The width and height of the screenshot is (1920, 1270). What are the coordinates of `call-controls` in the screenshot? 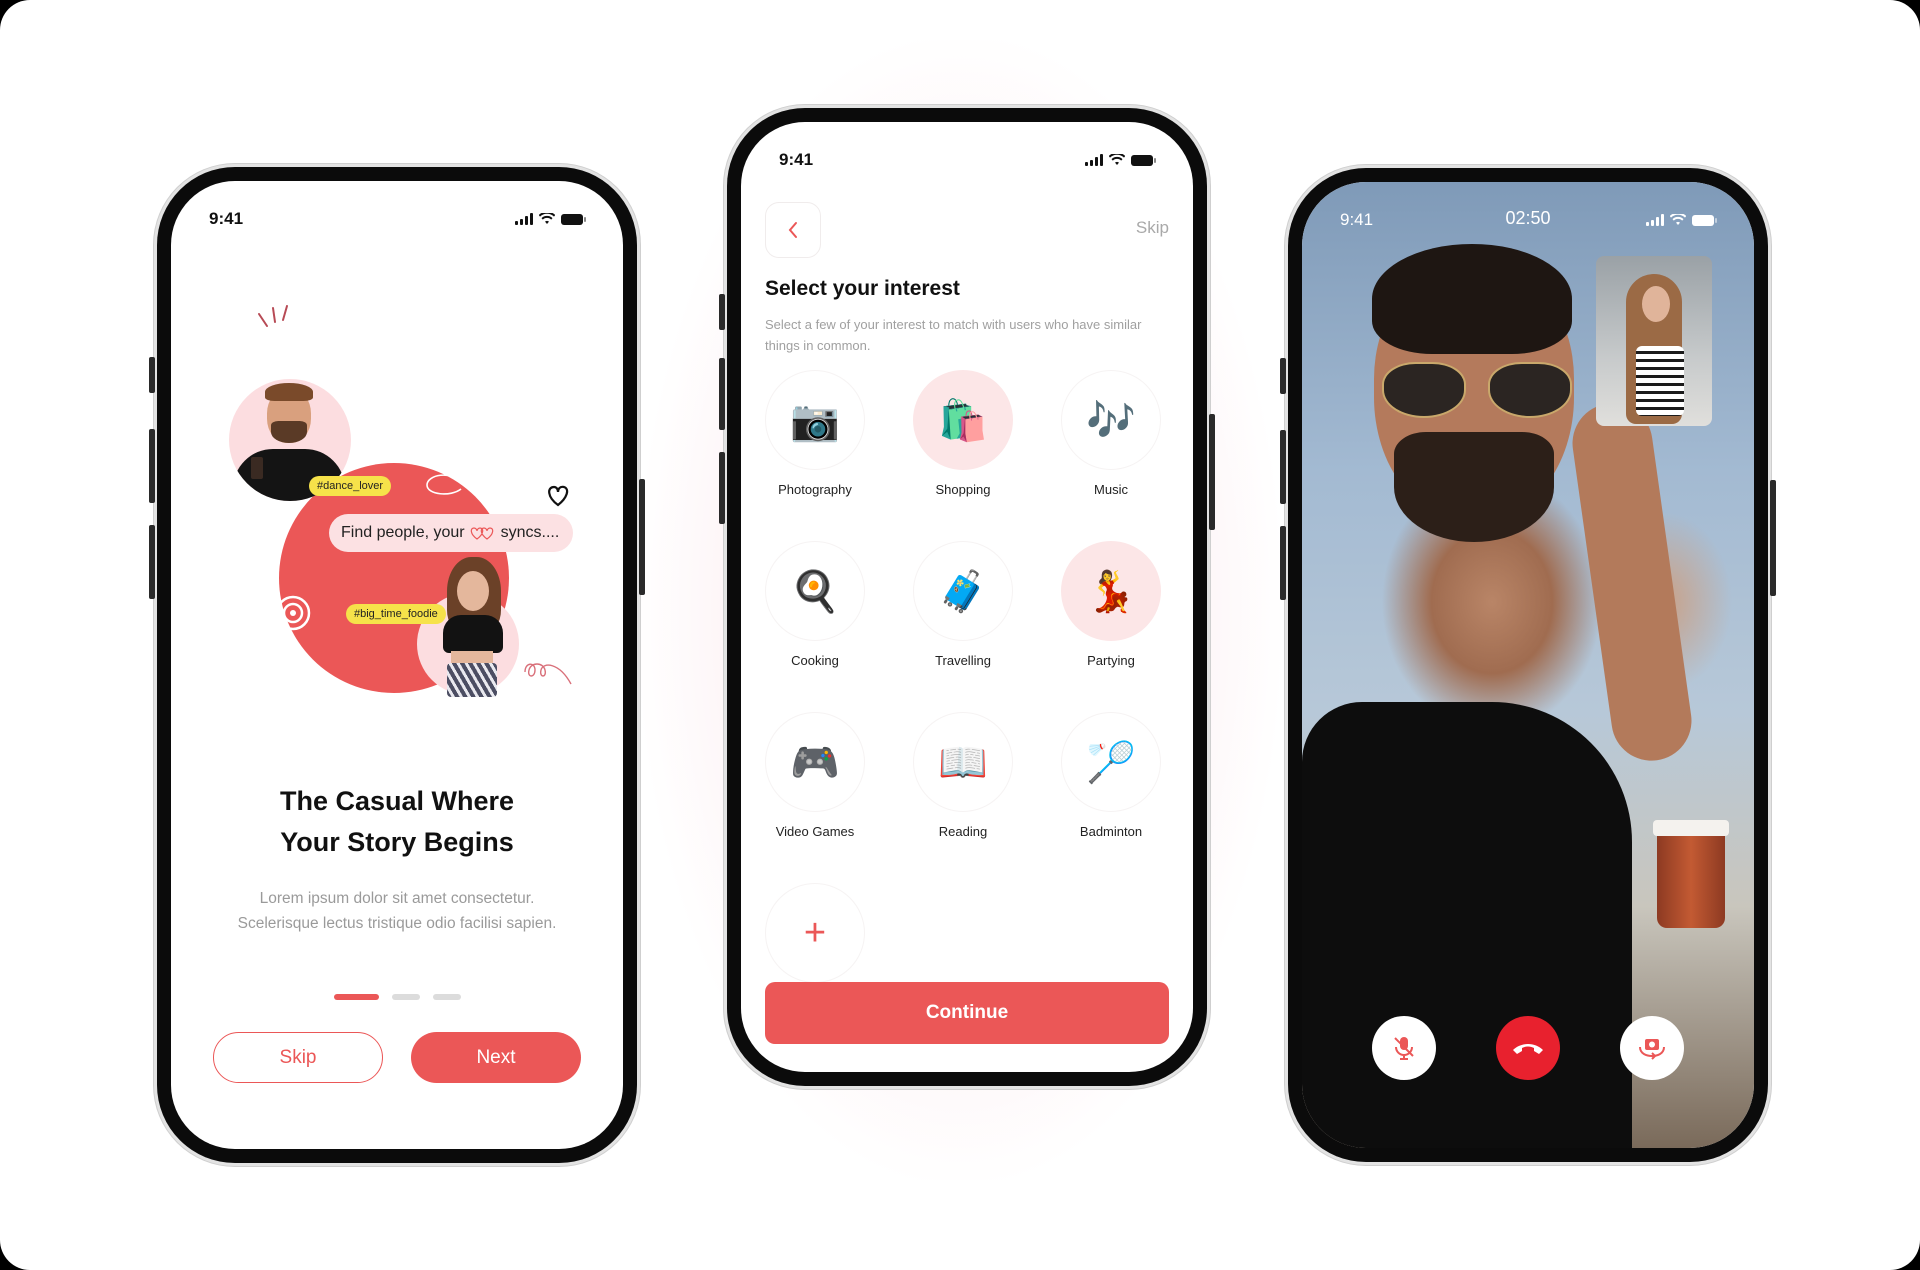 It's located at (1528, 1048).